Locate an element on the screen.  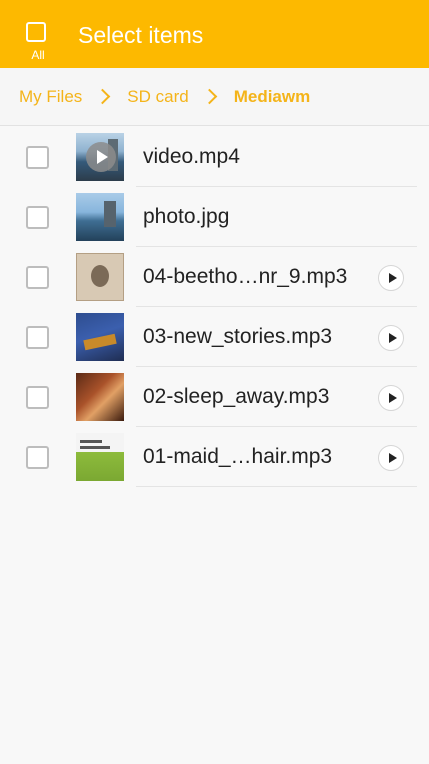
list-item: 03-new_stories.mp3 is located at coordinates (214, 337).